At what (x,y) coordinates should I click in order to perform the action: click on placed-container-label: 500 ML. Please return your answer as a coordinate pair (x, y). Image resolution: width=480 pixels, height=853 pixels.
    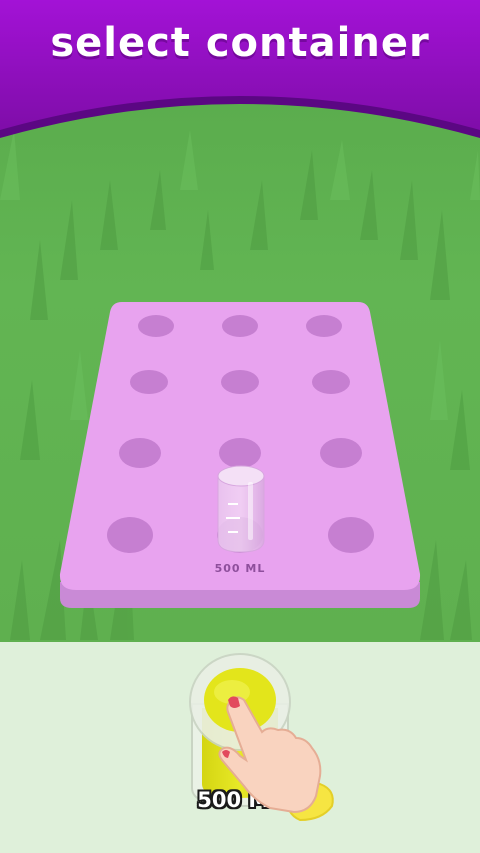
    Looking at the image, I should click on (240, 568).